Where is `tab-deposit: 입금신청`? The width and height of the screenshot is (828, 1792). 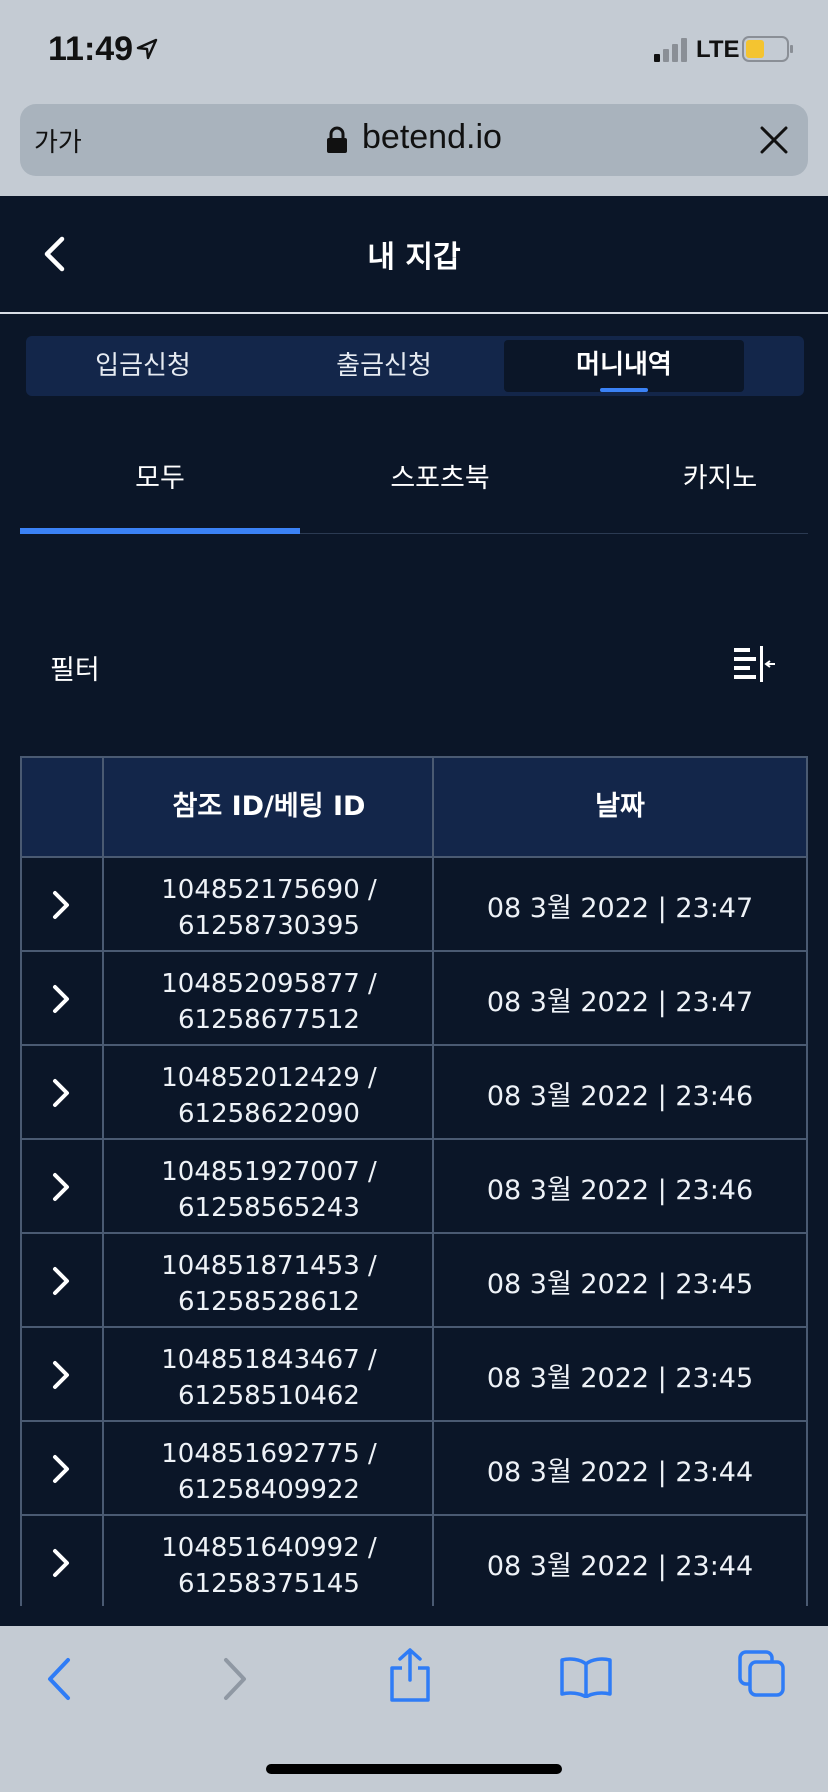
tab-deposit: 입금신청 is located at coordinates (143, 366).